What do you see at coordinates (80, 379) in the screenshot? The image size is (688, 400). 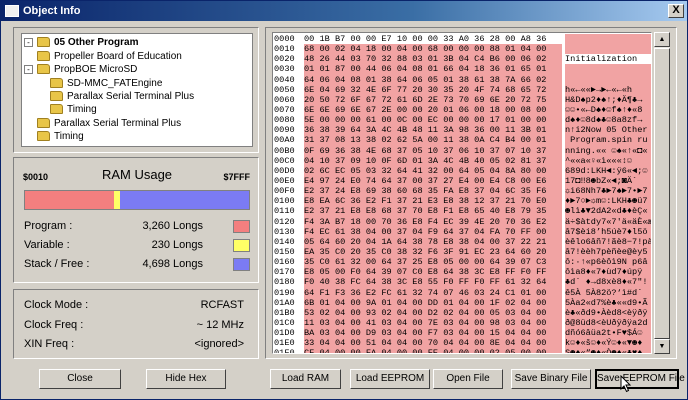 I see `close-button: Close` at bounding box center [80, 379].